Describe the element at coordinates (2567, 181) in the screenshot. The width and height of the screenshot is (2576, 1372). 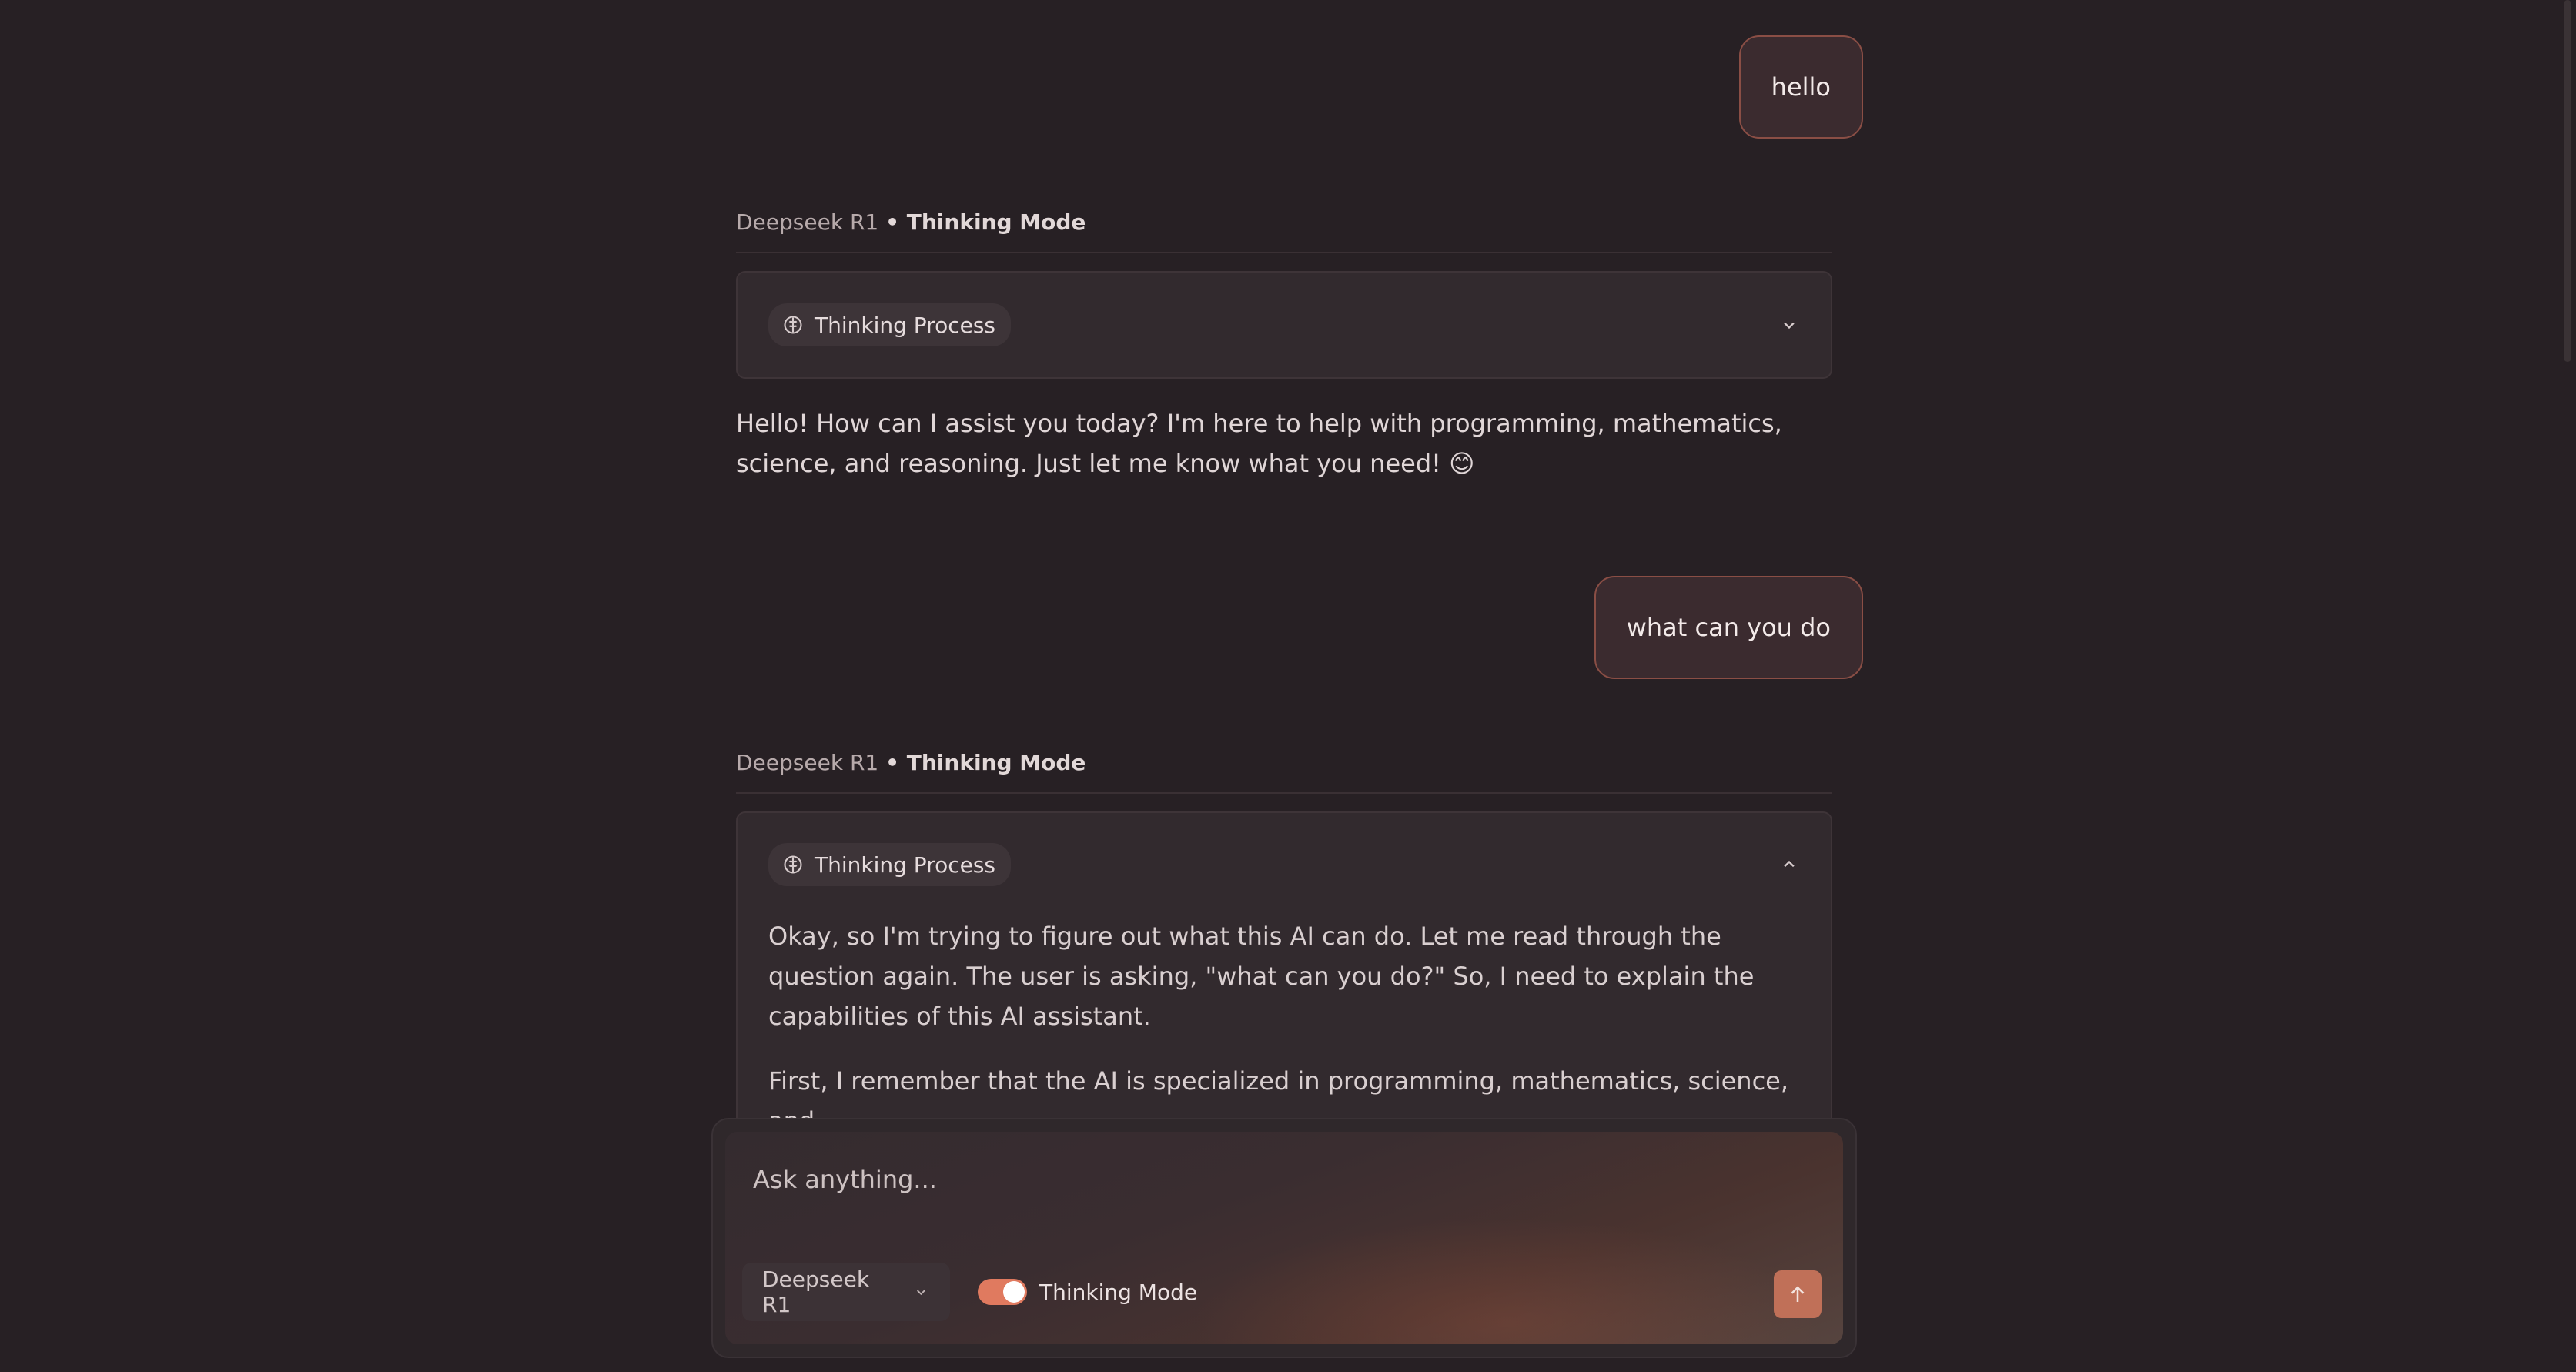
I see `scrollbar-thumb` at that location.